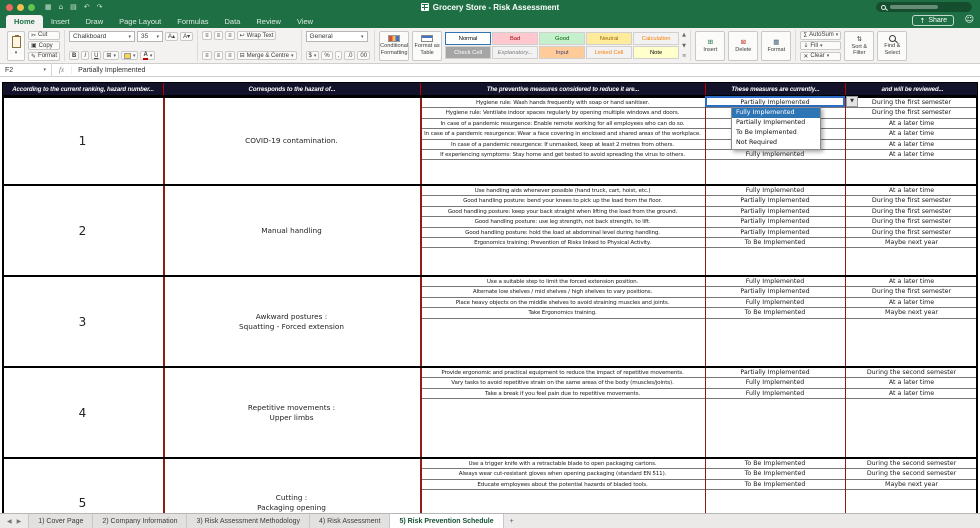 The image size is (980, 528). Describe the element at coordinates (447, 521) in the screenshot. I see `sheet-tab-5-risk-prevention-schedule: 5) Risk Prevention Schedule` at that location.